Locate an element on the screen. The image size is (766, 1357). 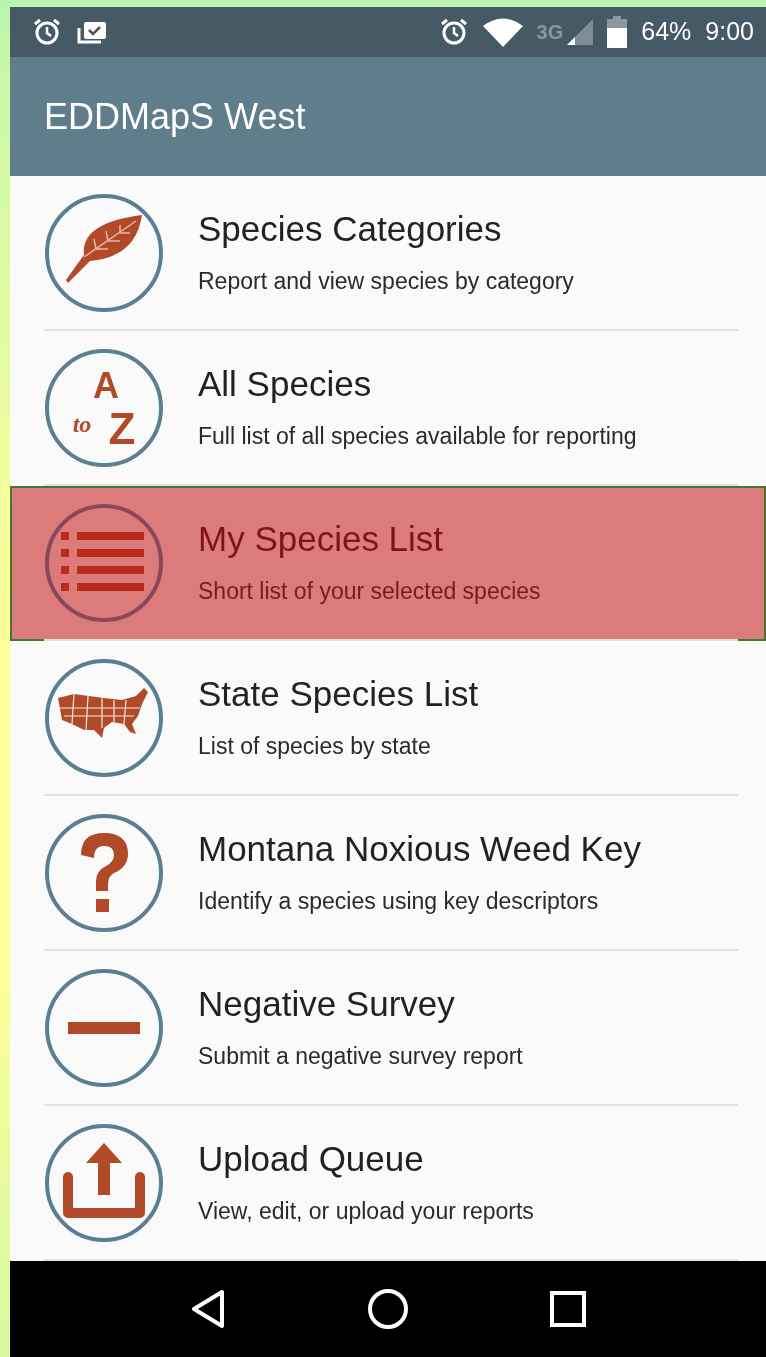
item-title: State Species List is located at coordinates (338, 693).